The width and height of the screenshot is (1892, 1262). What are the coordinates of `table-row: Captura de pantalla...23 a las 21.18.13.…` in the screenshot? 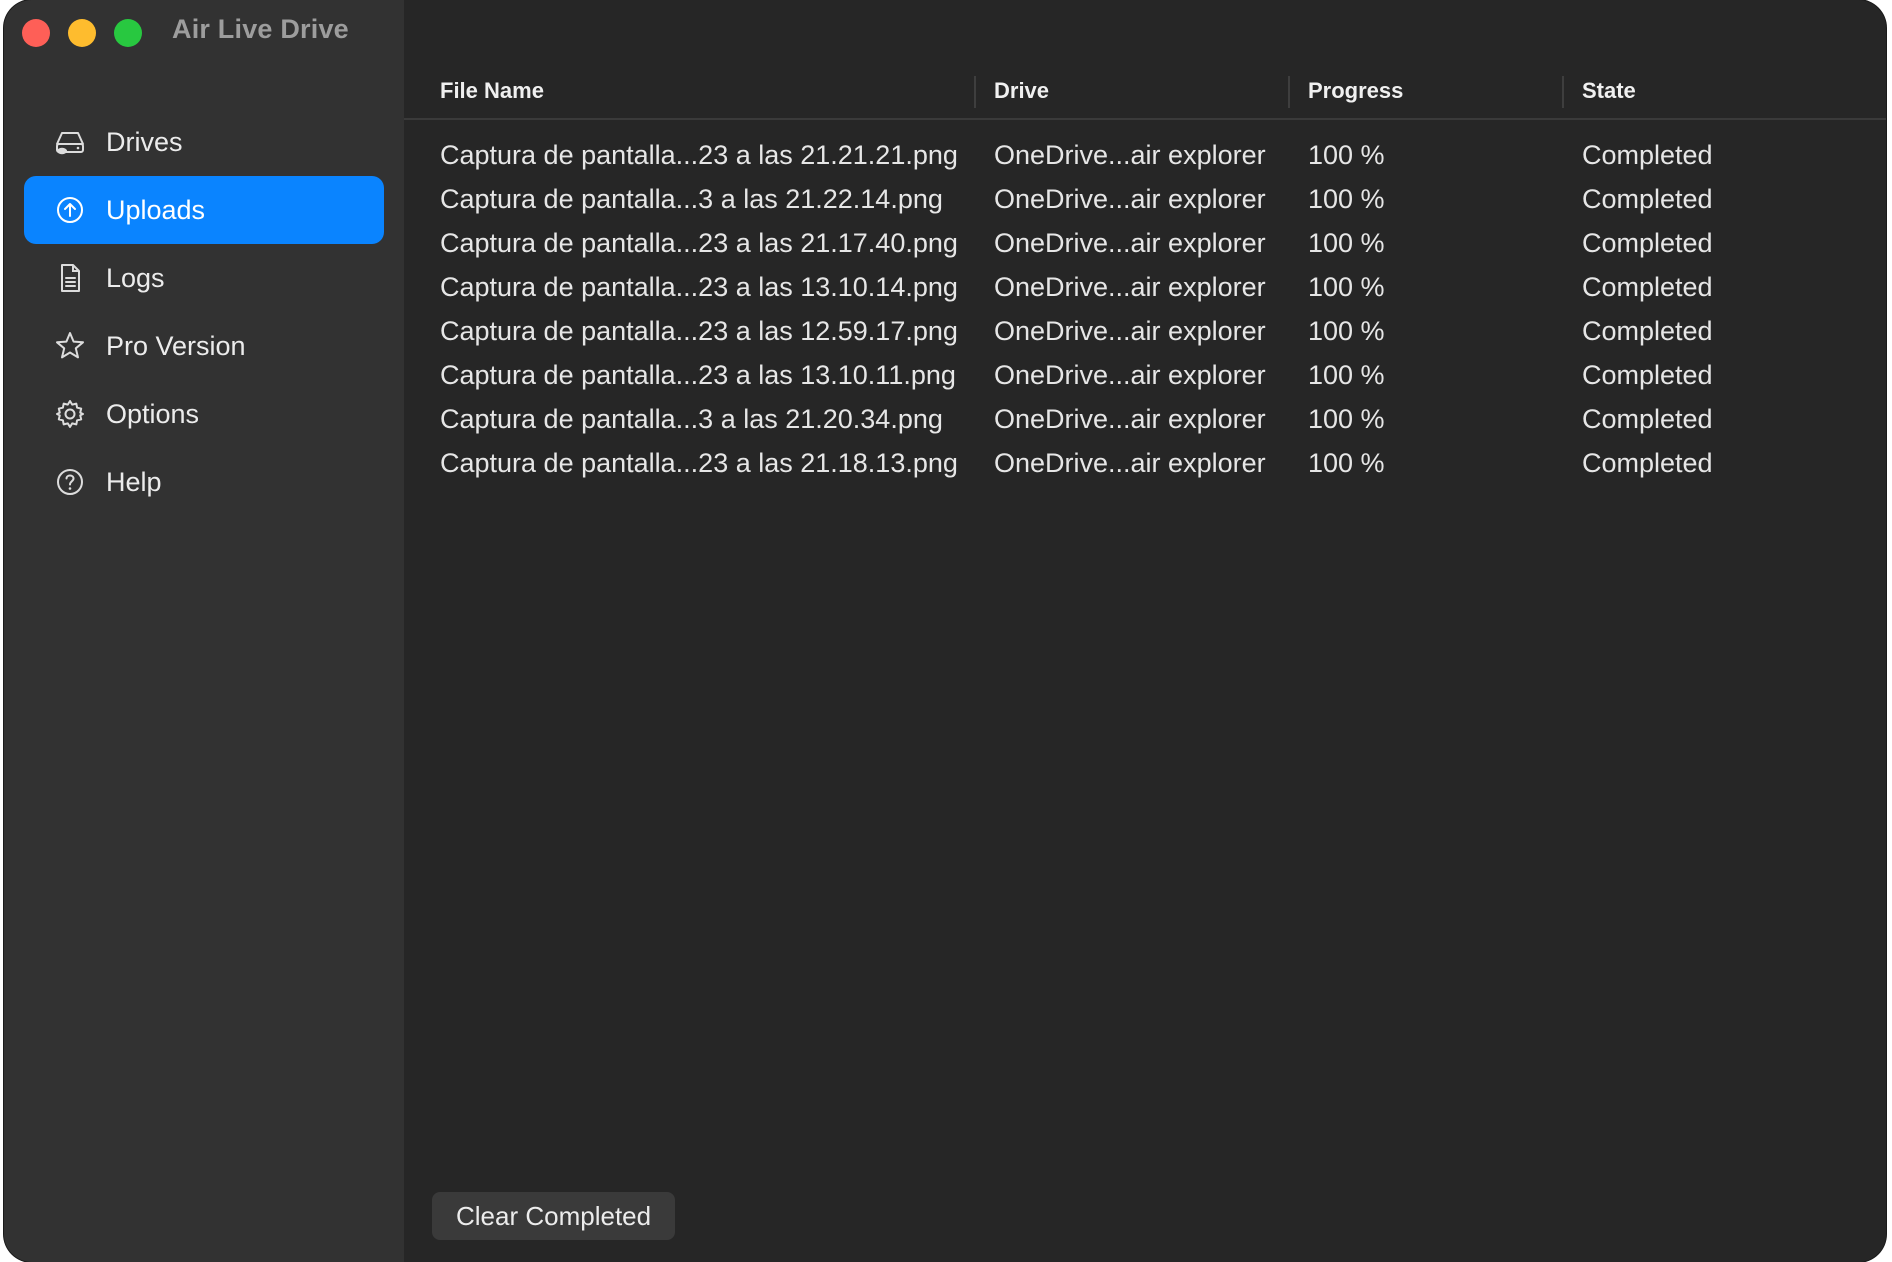 It's located at (1145, 464).